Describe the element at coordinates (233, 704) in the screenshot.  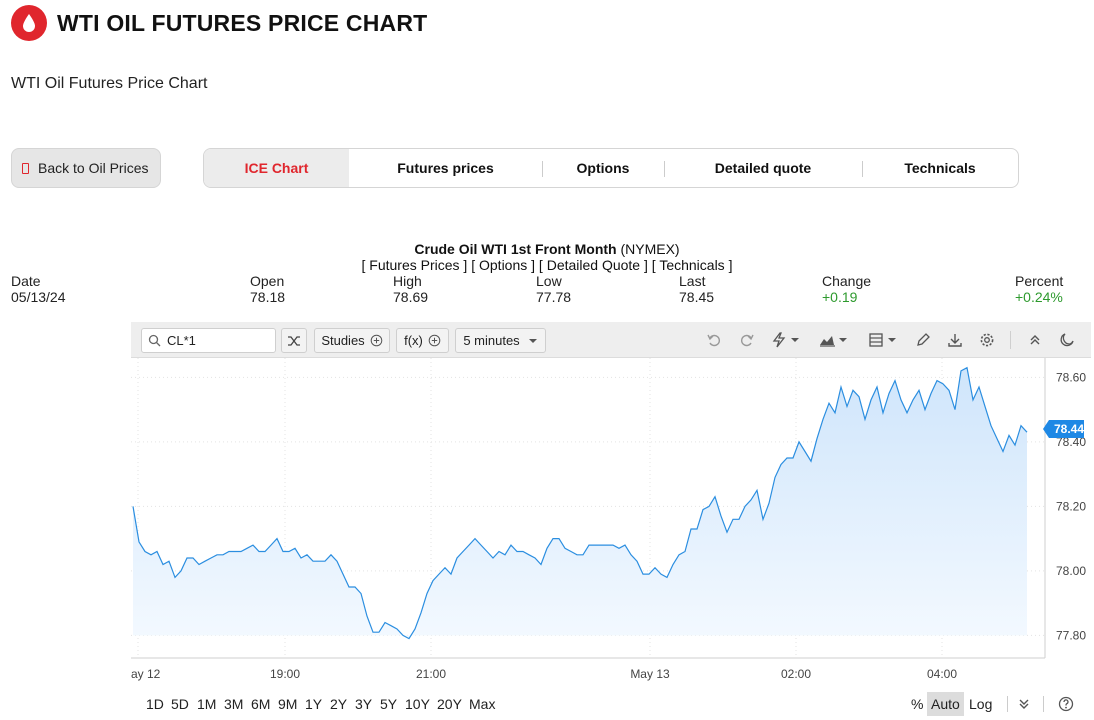
I see `range-3m: 3M` at that location.